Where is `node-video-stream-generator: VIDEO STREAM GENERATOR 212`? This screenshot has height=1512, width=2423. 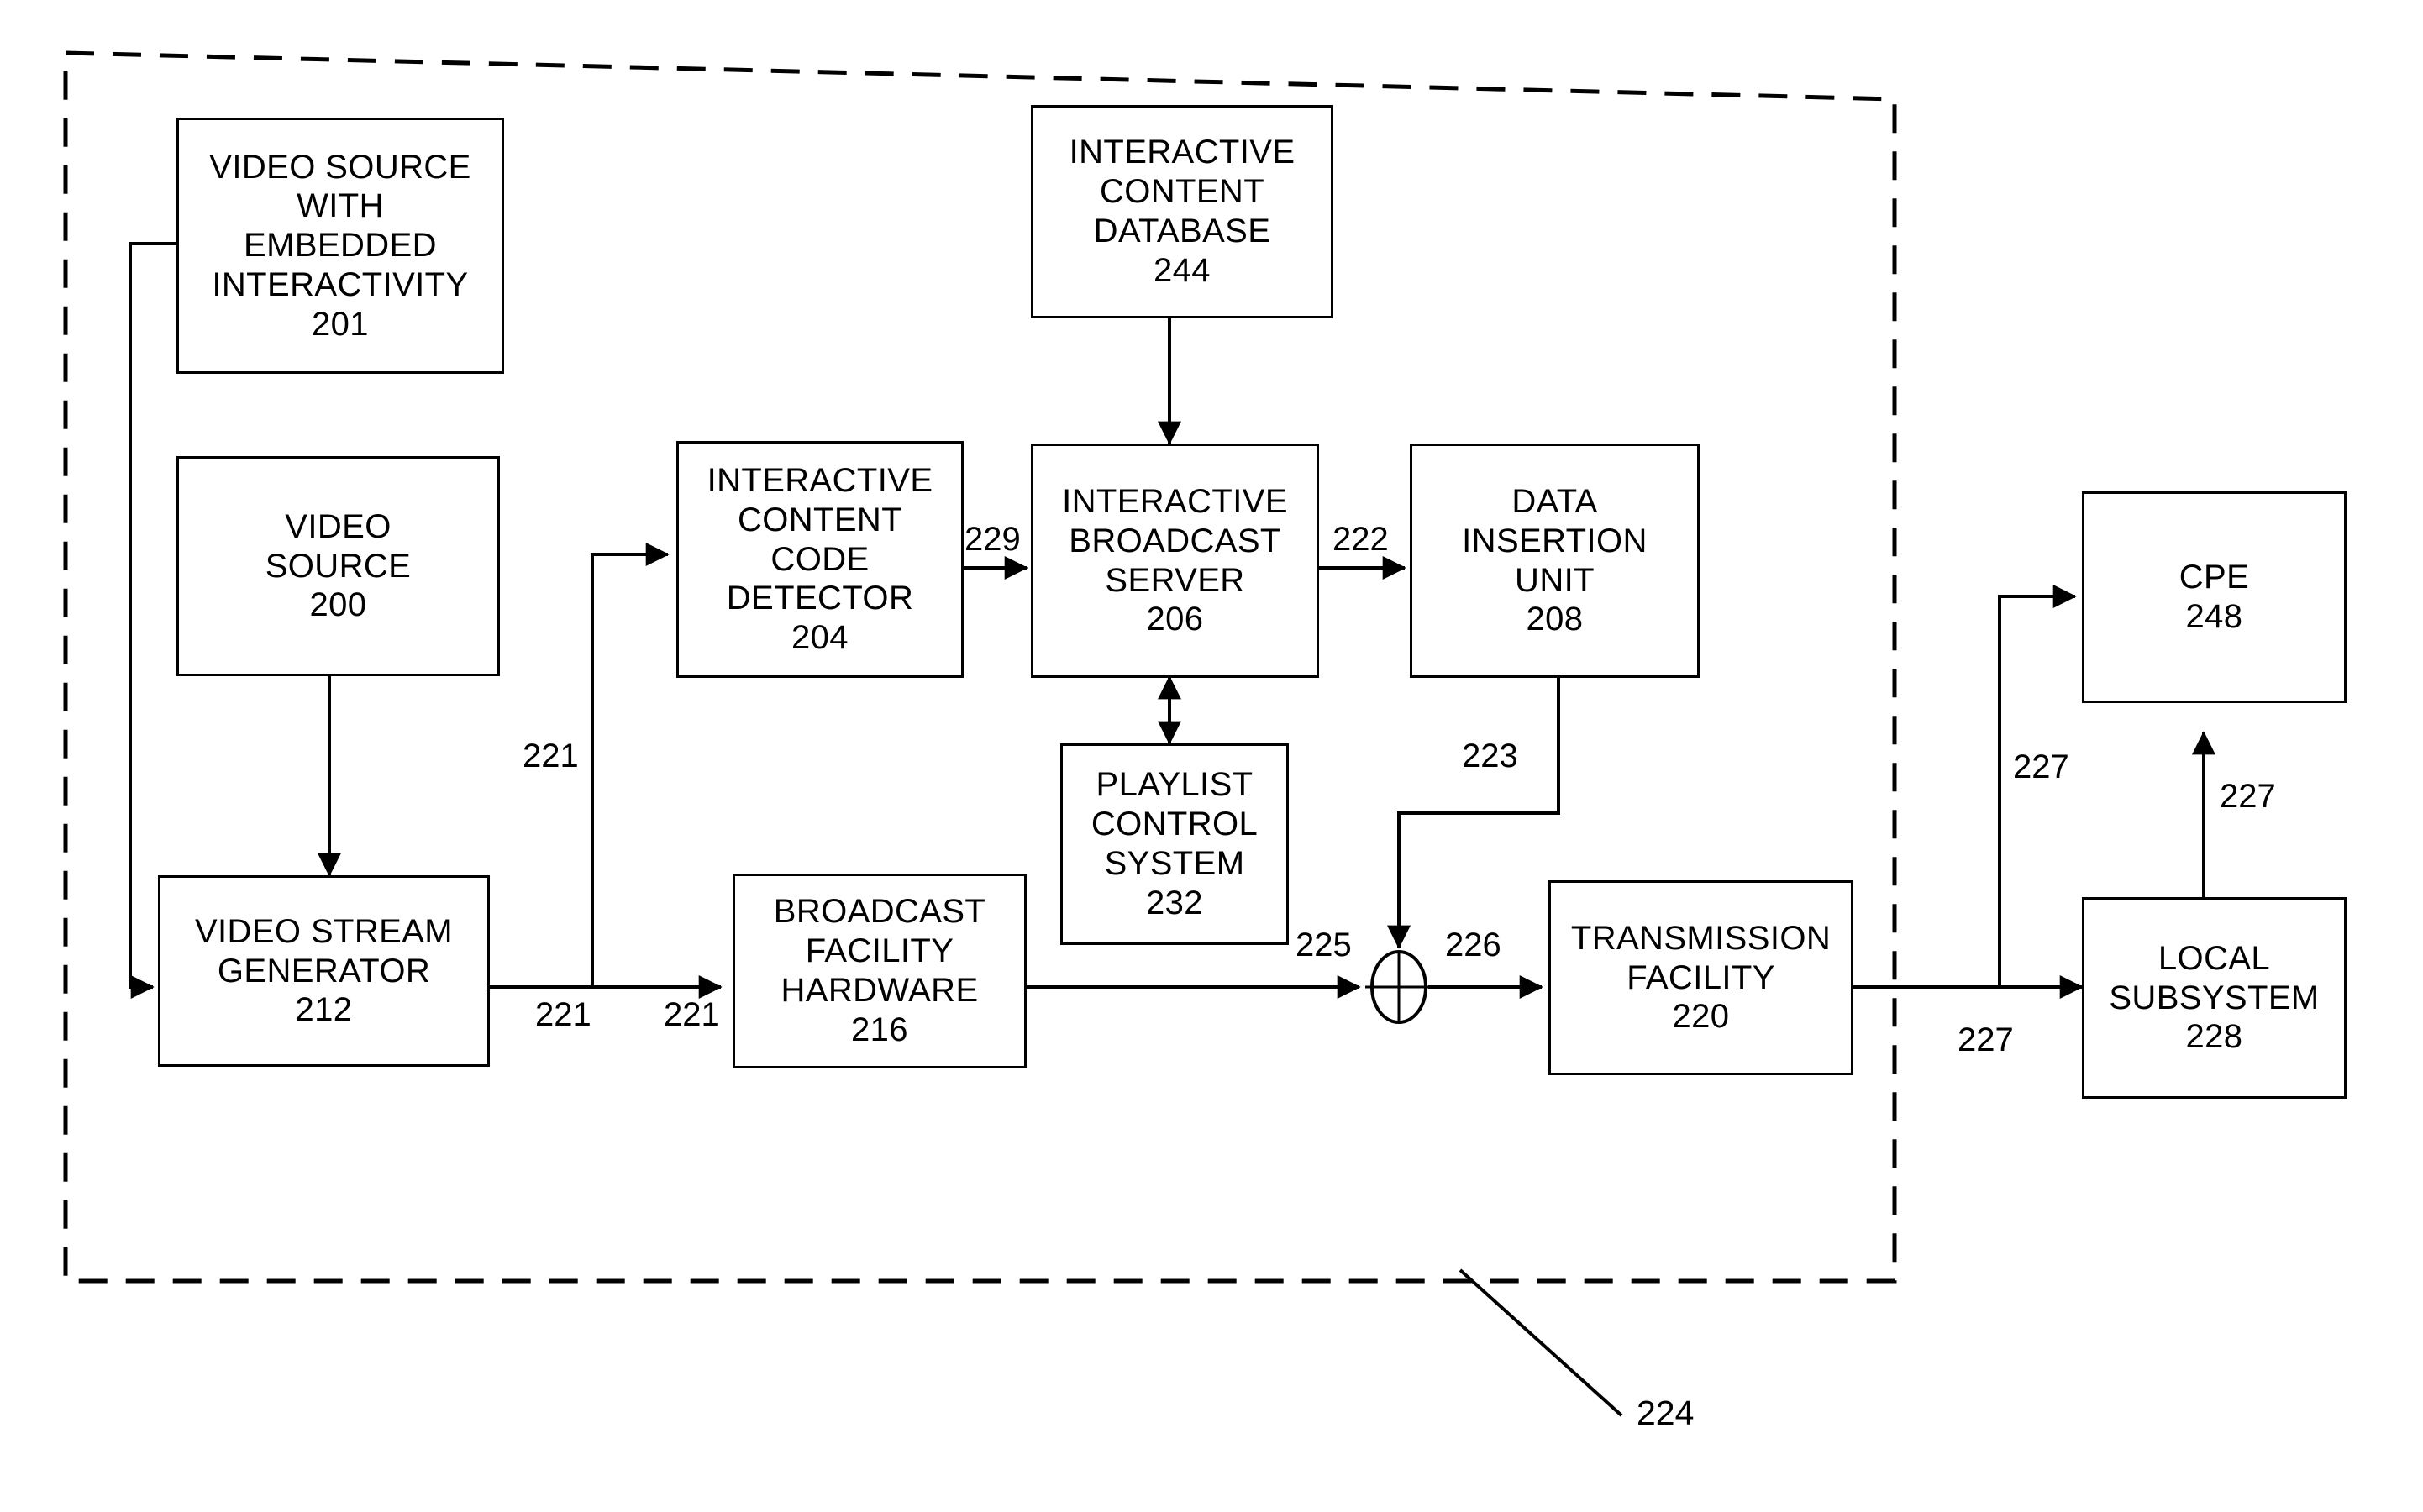
node-video-stream-generator: VIDEO STREAM GENERATOR 212 is located at coordinates (324, 971).